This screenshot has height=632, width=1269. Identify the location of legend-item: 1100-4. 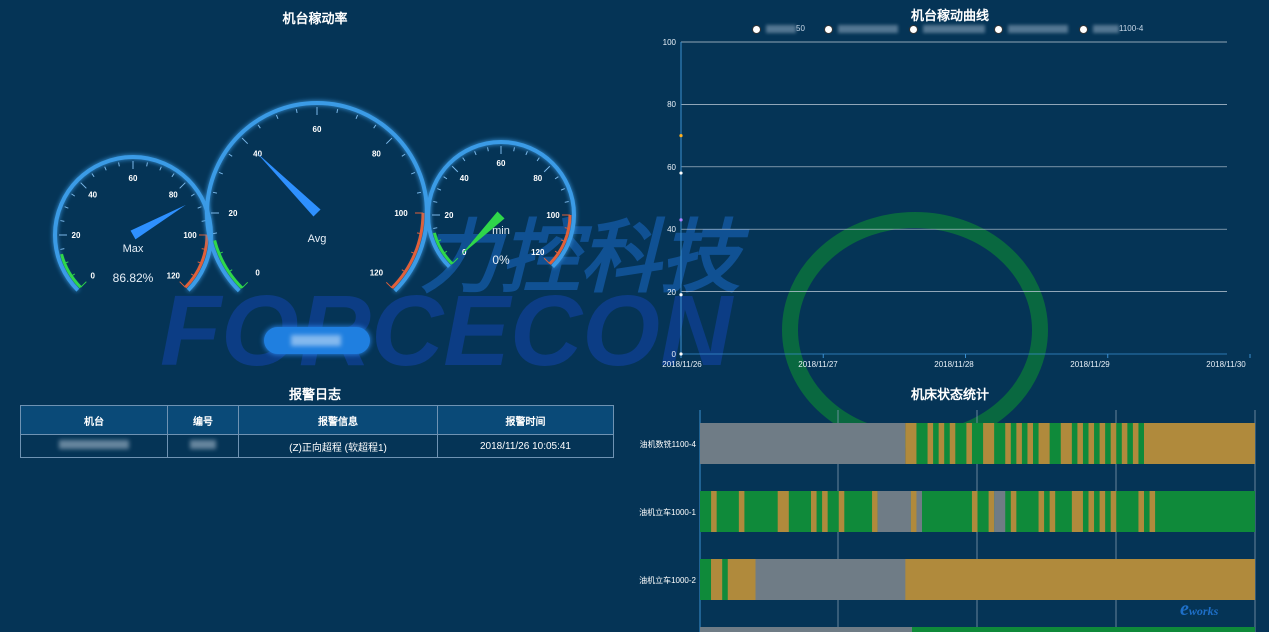
(1120, 30).